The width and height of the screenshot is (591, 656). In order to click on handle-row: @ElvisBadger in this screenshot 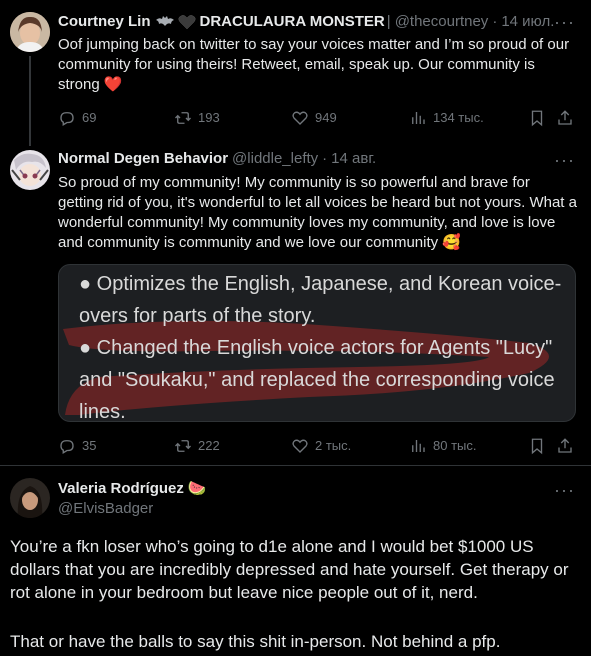, I will do `click(317, 509)`.